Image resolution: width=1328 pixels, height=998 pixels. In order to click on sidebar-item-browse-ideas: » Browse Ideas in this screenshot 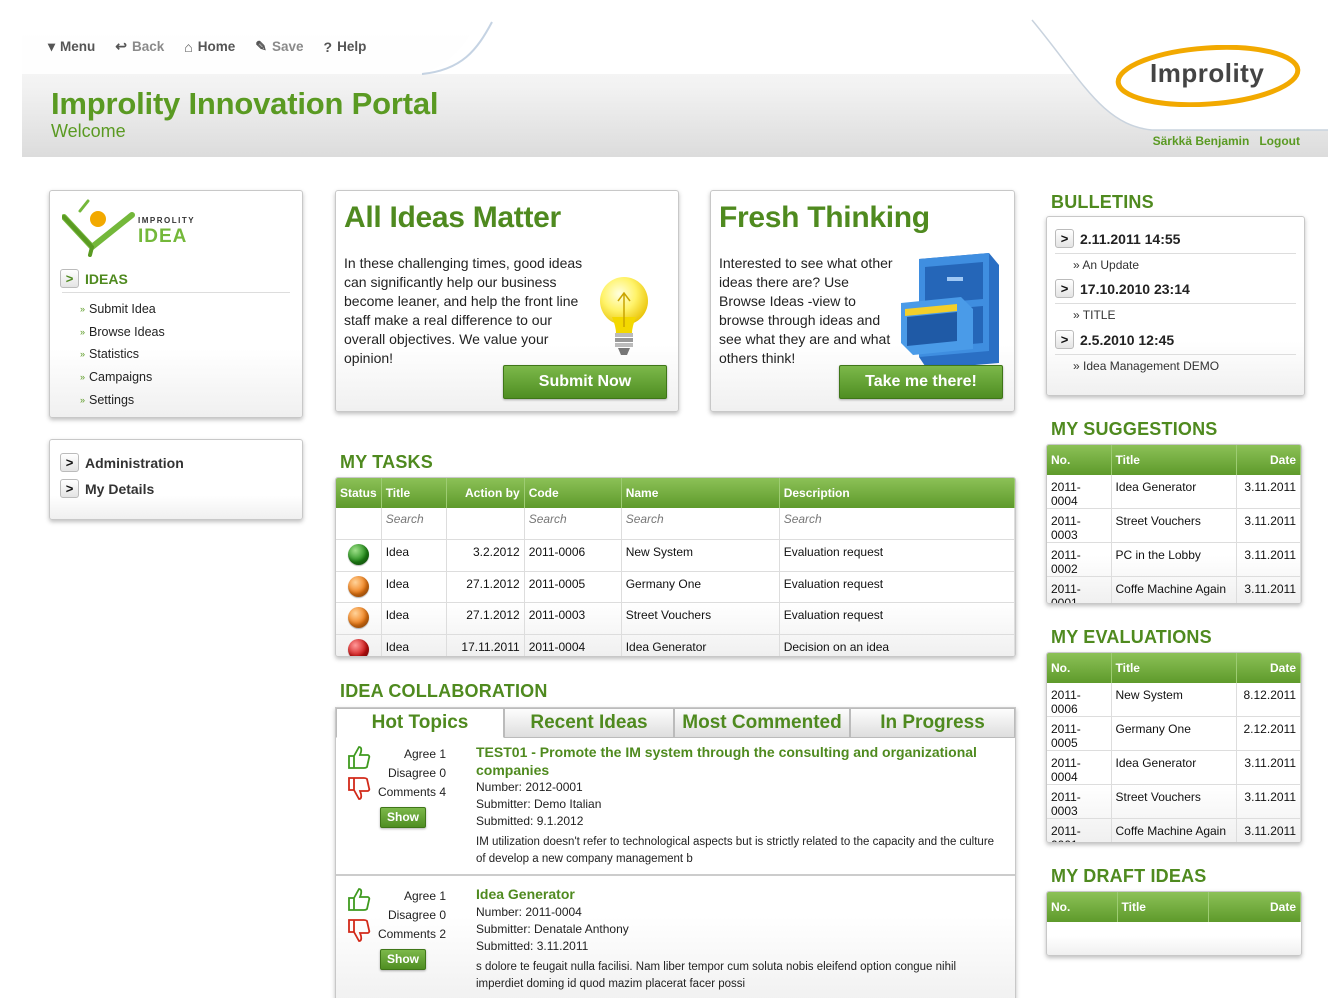, I will do `click(122, 332)`.